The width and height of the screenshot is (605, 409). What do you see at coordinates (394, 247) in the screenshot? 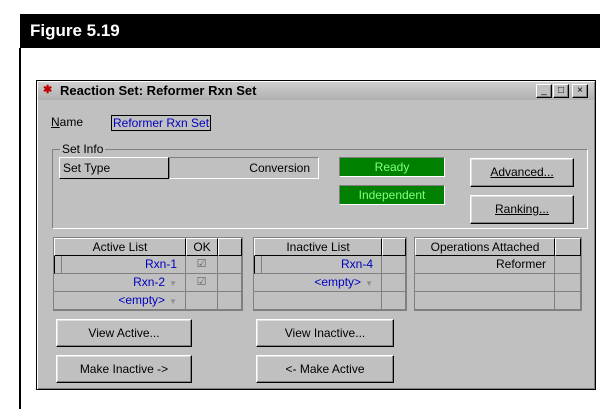
I see `inactive-list-extra-header` at bounding box center [394, 247].